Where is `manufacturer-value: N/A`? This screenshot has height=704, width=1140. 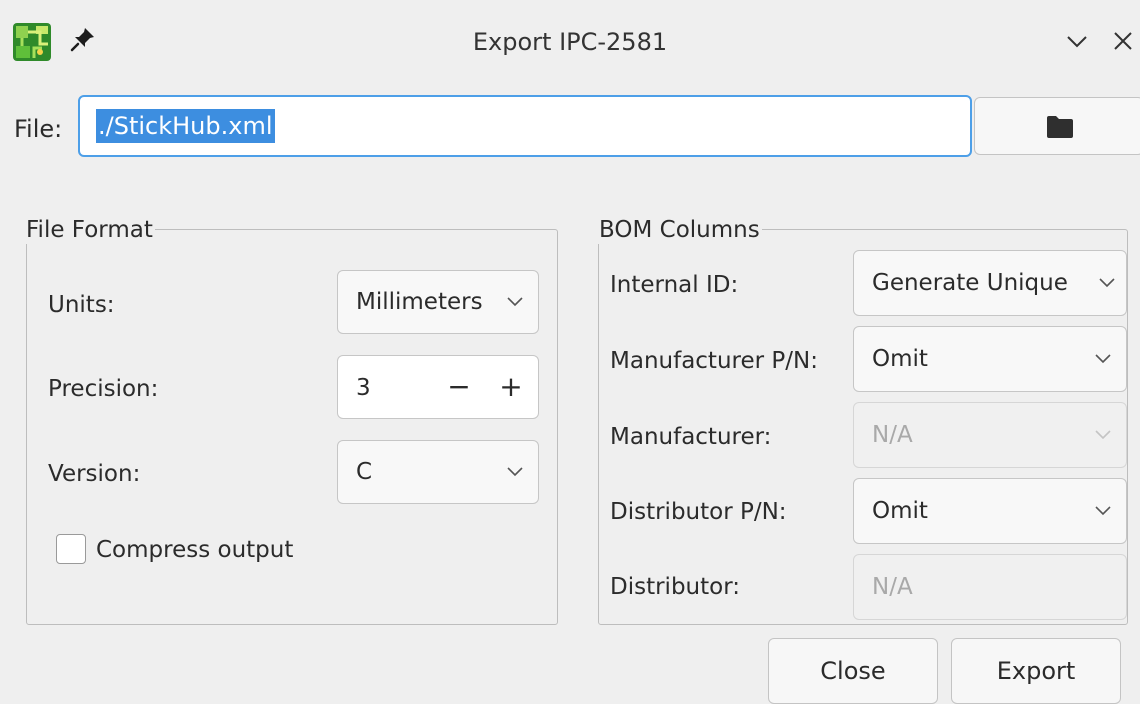
manufacturer-value: N/A is located at coordinates (892, 435).